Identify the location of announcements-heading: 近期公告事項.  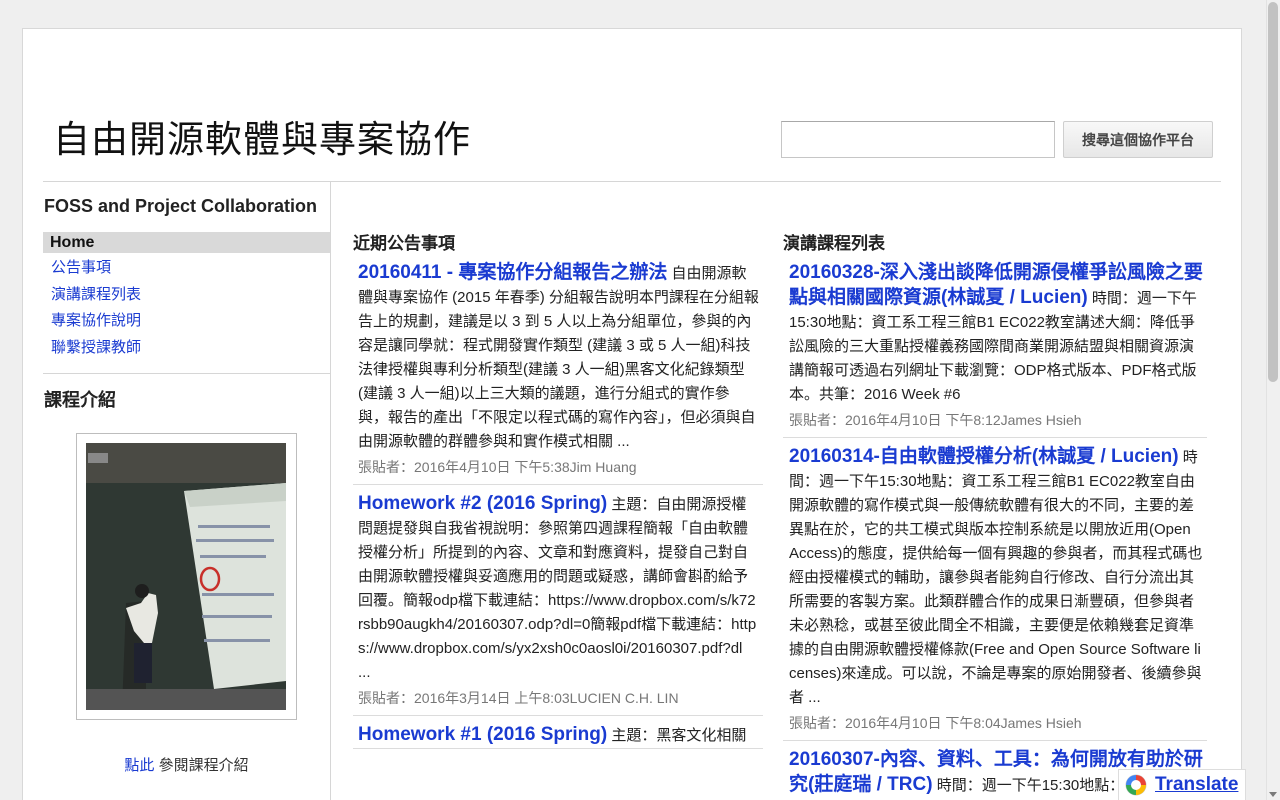
(404, 243).